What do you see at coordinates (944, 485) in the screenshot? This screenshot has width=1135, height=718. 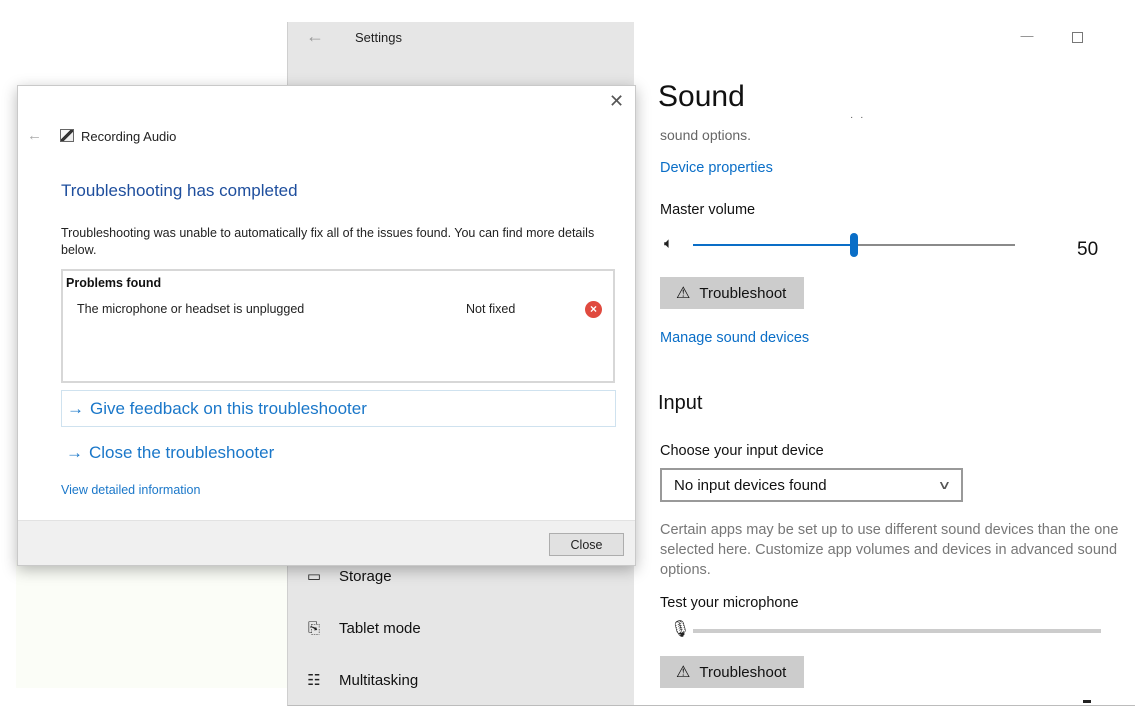 I see `chevron-down-icon: ∨` at bounding box center [944, 485].